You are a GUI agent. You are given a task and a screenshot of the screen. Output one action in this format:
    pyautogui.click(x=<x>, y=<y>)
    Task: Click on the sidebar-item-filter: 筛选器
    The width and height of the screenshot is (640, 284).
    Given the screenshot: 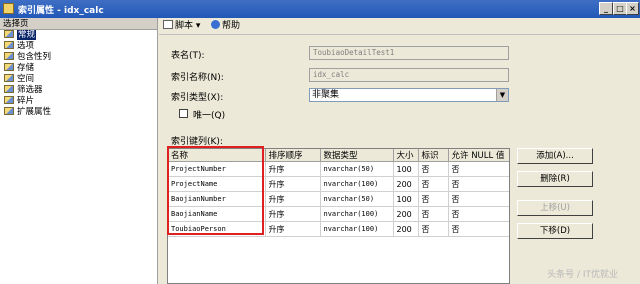 What is the action you would take?
    pyautogui.click(x=78, y=90)
    